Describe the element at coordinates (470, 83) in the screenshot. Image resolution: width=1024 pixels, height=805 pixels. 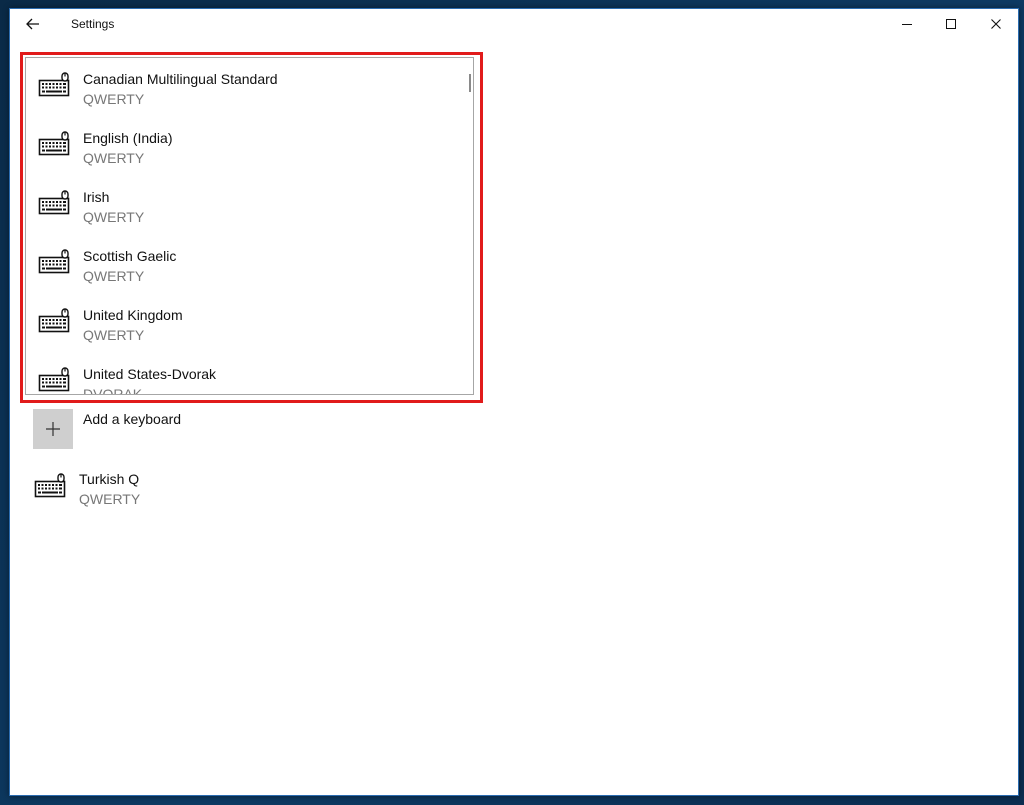
I see `scrollbar-thumb` at that location.